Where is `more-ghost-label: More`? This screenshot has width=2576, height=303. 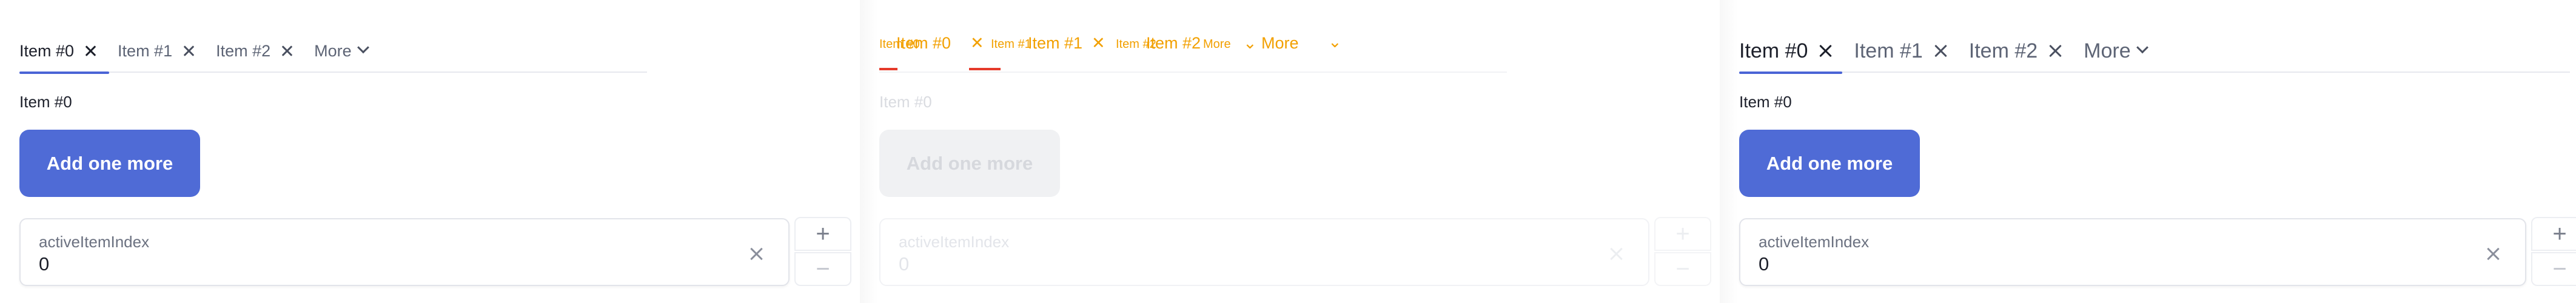 more-ghost-label: More is located at coordinates (1217, 44).